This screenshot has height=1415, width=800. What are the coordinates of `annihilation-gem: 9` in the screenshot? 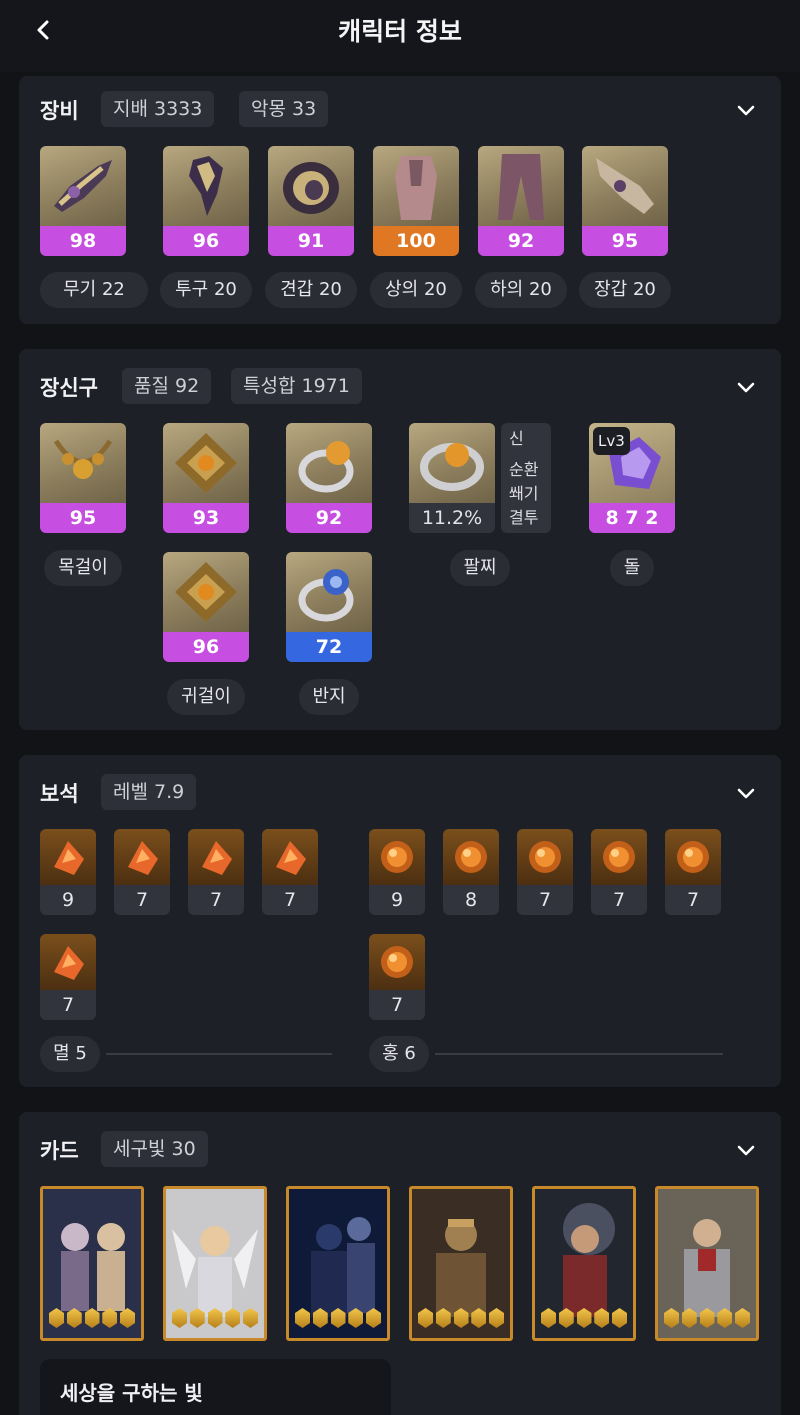 It's located at (68, 872).